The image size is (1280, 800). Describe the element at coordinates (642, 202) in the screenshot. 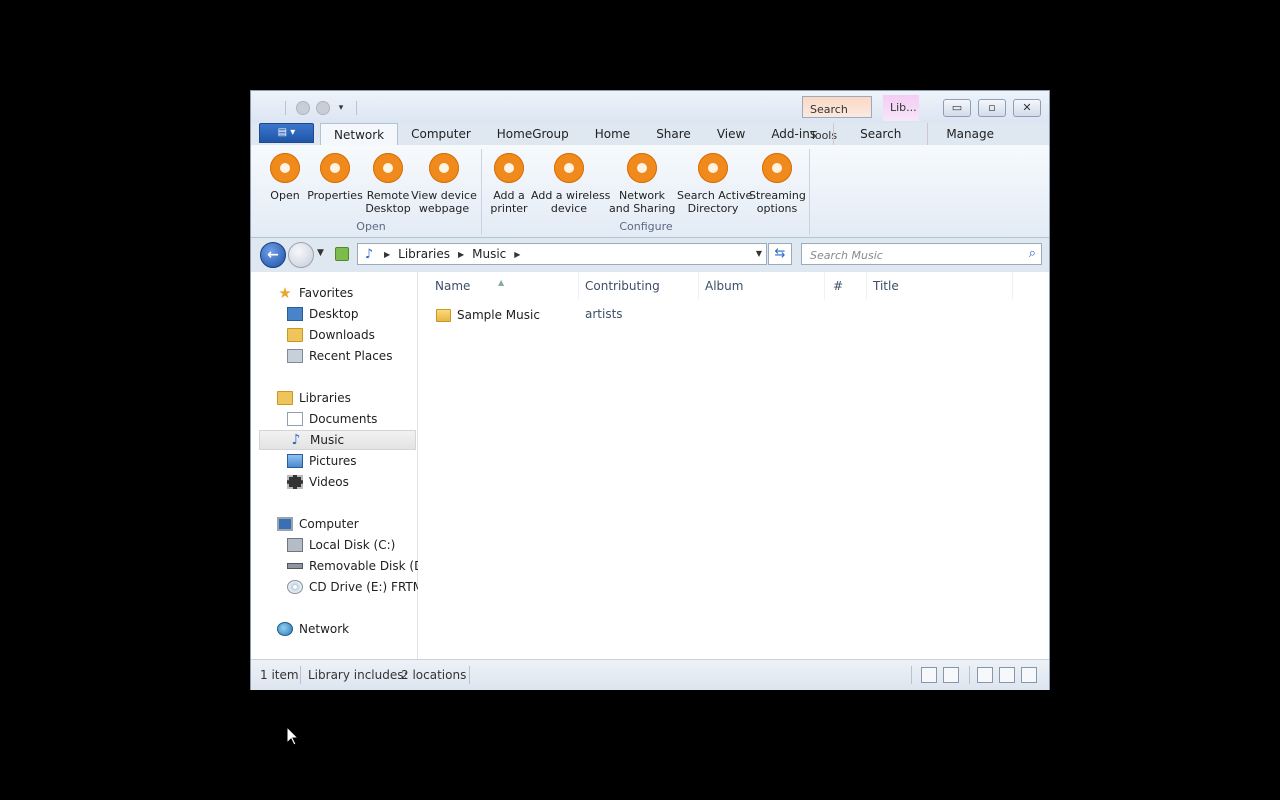

I see `network-and-sharing-button-label: Network and Sharing` at that location.